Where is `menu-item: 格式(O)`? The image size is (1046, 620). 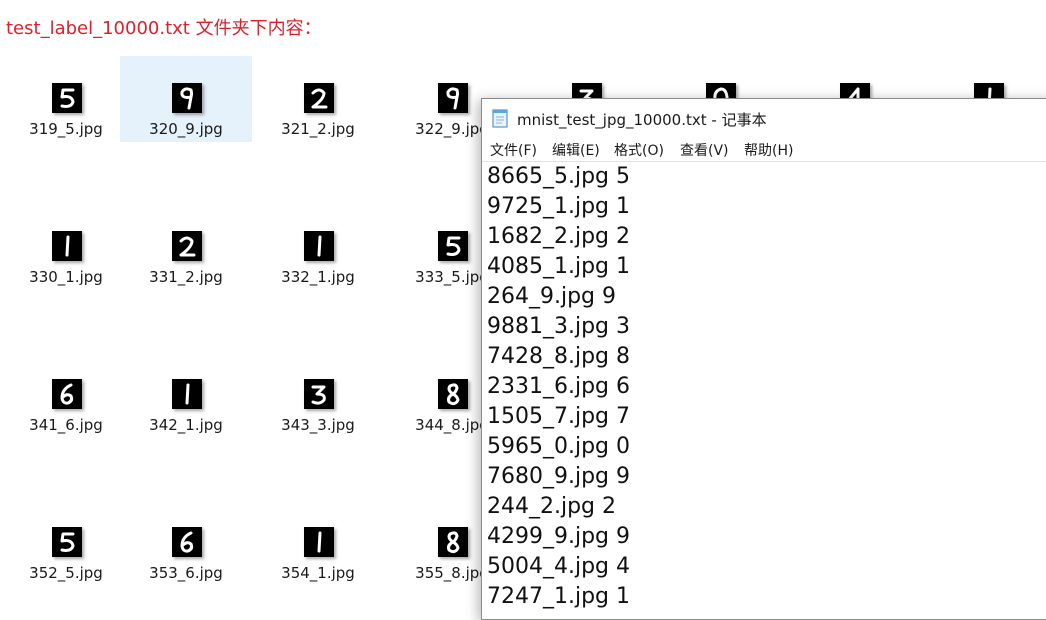 menu-item: 格式(O) is located at coordinates (639, 150).